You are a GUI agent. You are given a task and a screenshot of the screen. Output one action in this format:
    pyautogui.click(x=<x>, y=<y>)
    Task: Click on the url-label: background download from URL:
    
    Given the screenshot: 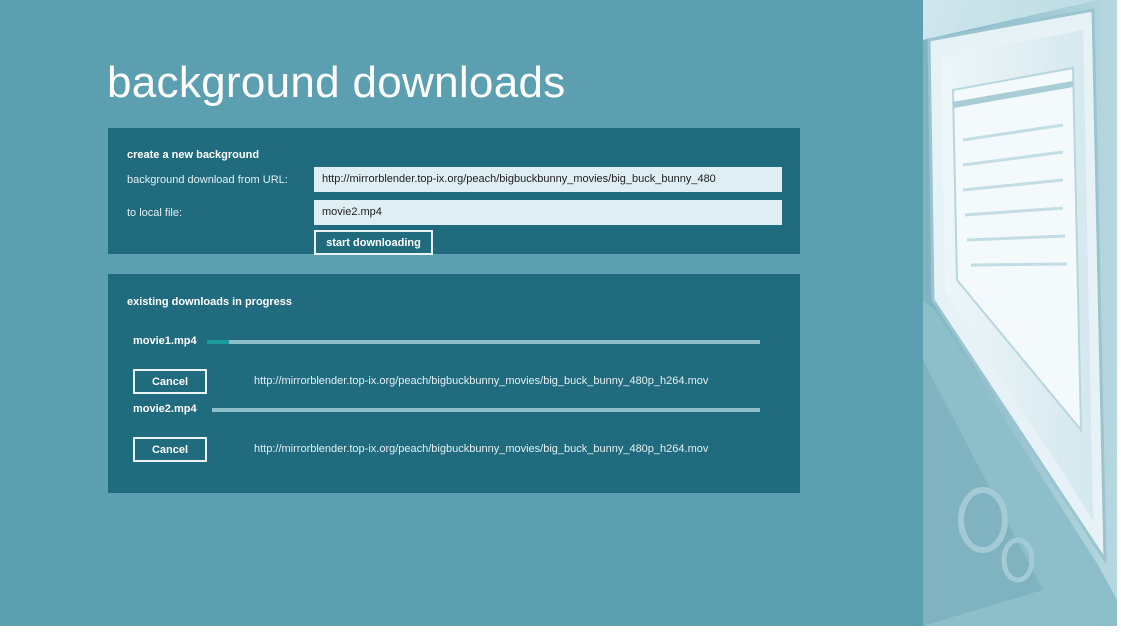 What is the action you would take?
    pyautogui.click(x=207, y=180)
    